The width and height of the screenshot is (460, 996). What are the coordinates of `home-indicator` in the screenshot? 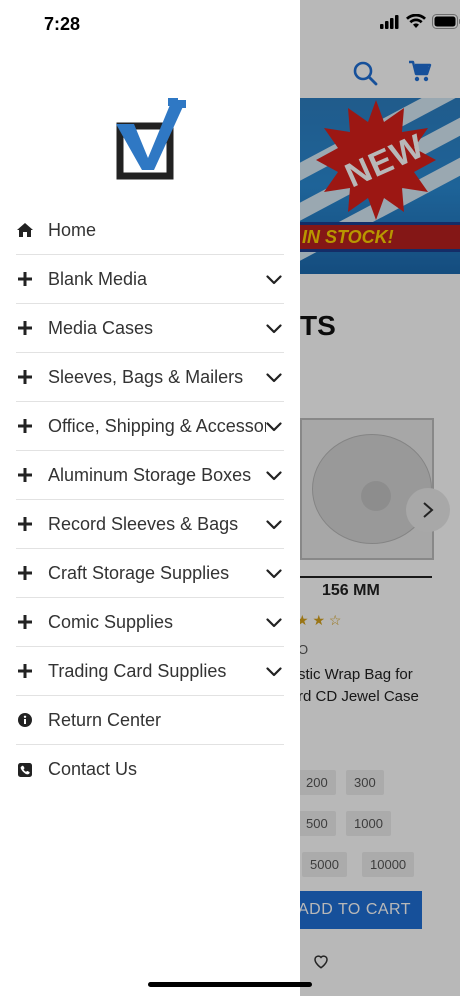 It's located at (230, 984).